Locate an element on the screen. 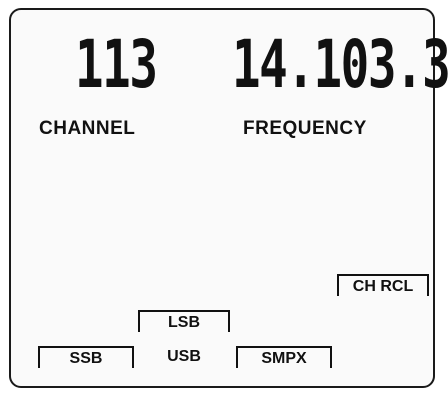 The width and height of the screenshot is (448, 398). ssb-indicator: SSB is located at coordinates (86, 357).